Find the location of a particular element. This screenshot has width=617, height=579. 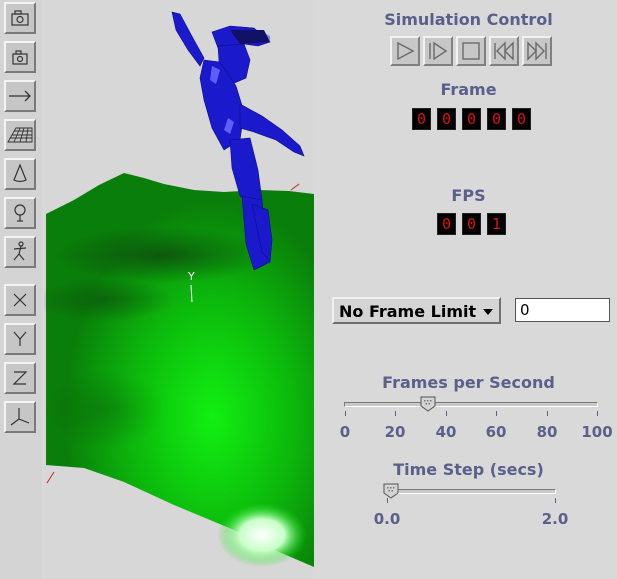

camera-icon is located at coordinates (20, 18).